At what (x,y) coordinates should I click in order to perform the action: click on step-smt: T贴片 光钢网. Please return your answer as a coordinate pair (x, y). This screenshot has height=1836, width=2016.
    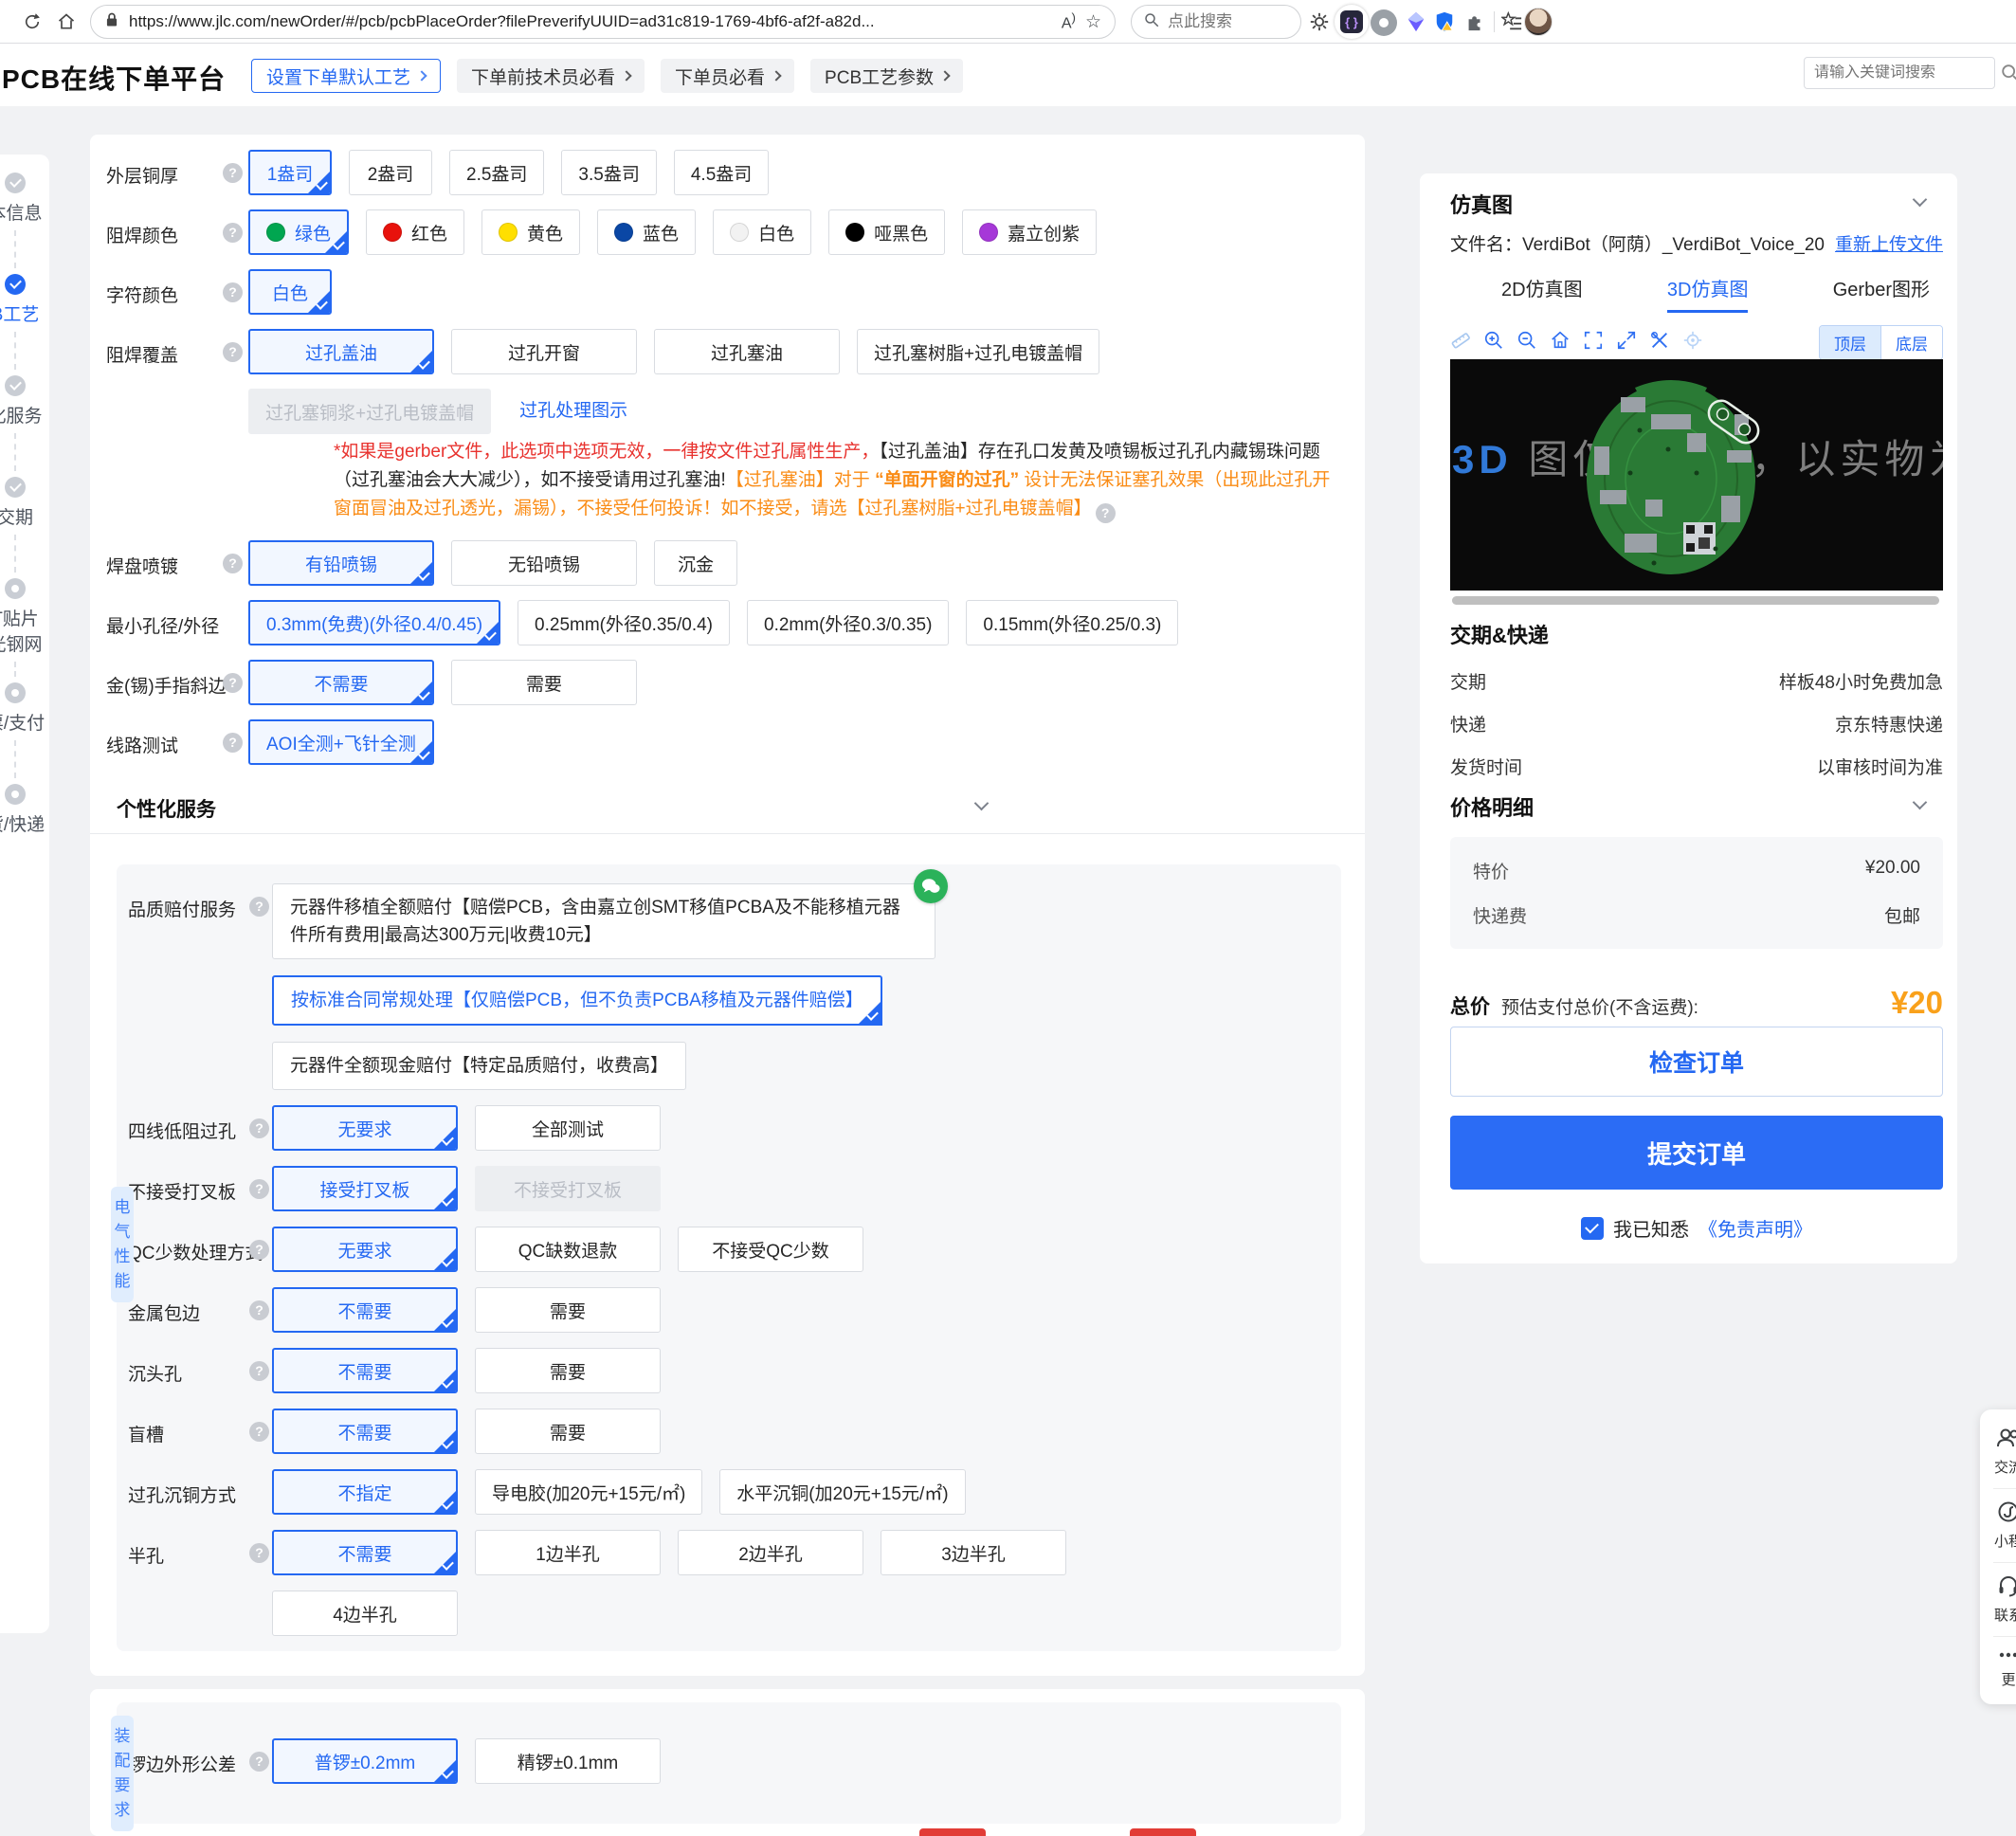
    Looking at the image, I should click on (24, 617).